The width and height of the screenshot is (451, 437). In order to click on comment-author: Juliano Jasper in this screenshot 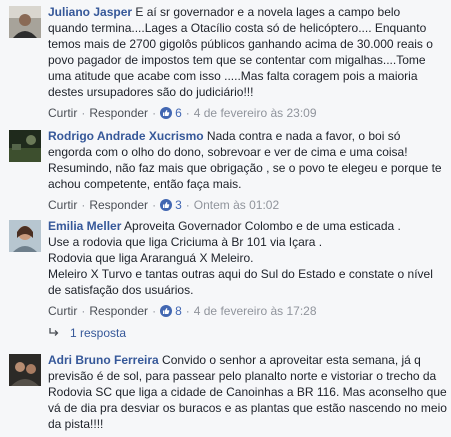, I will do `click(90, 12)`.